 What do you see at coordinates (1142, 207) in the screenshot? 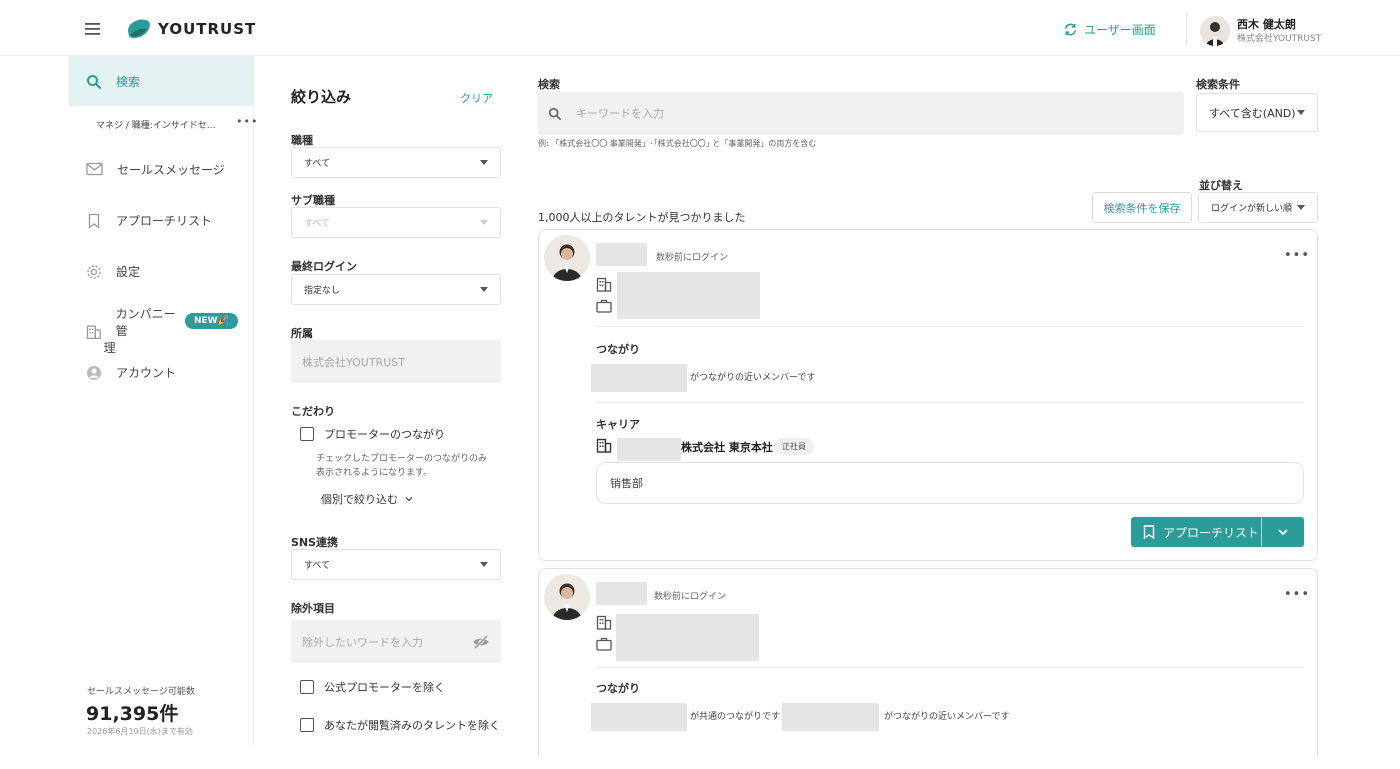
I see `save-conditions-button: 検索条件を保存` at bounding box center [1142, 207].